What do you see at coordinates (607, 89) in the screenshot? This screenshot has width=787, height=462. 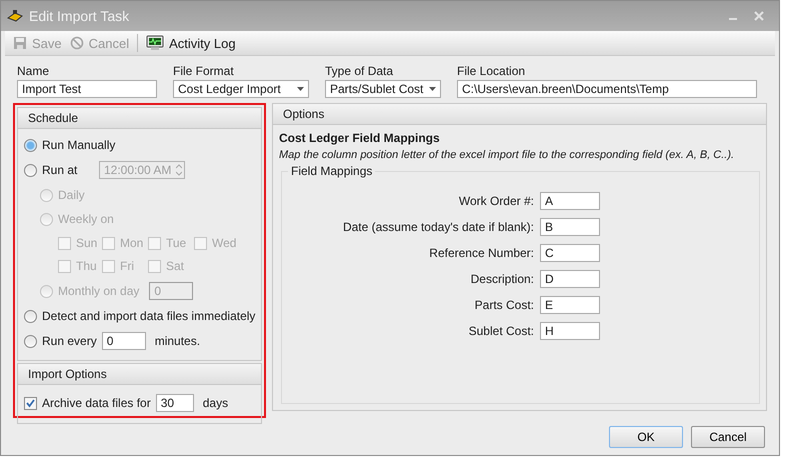 I see `input-field: C:\Users\evan.breen\Documents\Temp` at bounding box center [607, 89].